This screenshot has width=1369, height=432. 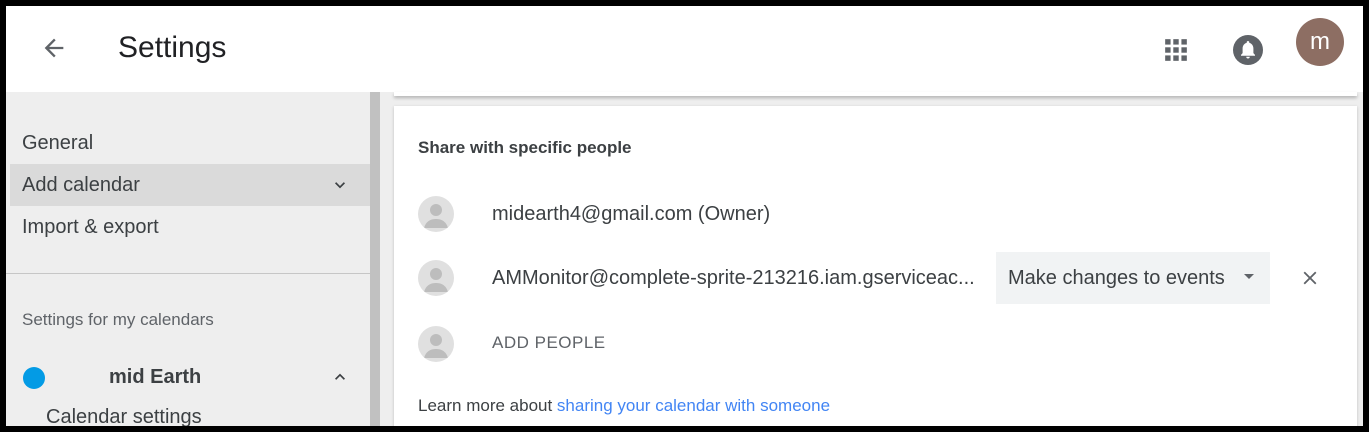 What do you see at coordinates (190, 143) in the screenshot?
I see `sidebar-item-general: General` at bounding box center [190, 143].